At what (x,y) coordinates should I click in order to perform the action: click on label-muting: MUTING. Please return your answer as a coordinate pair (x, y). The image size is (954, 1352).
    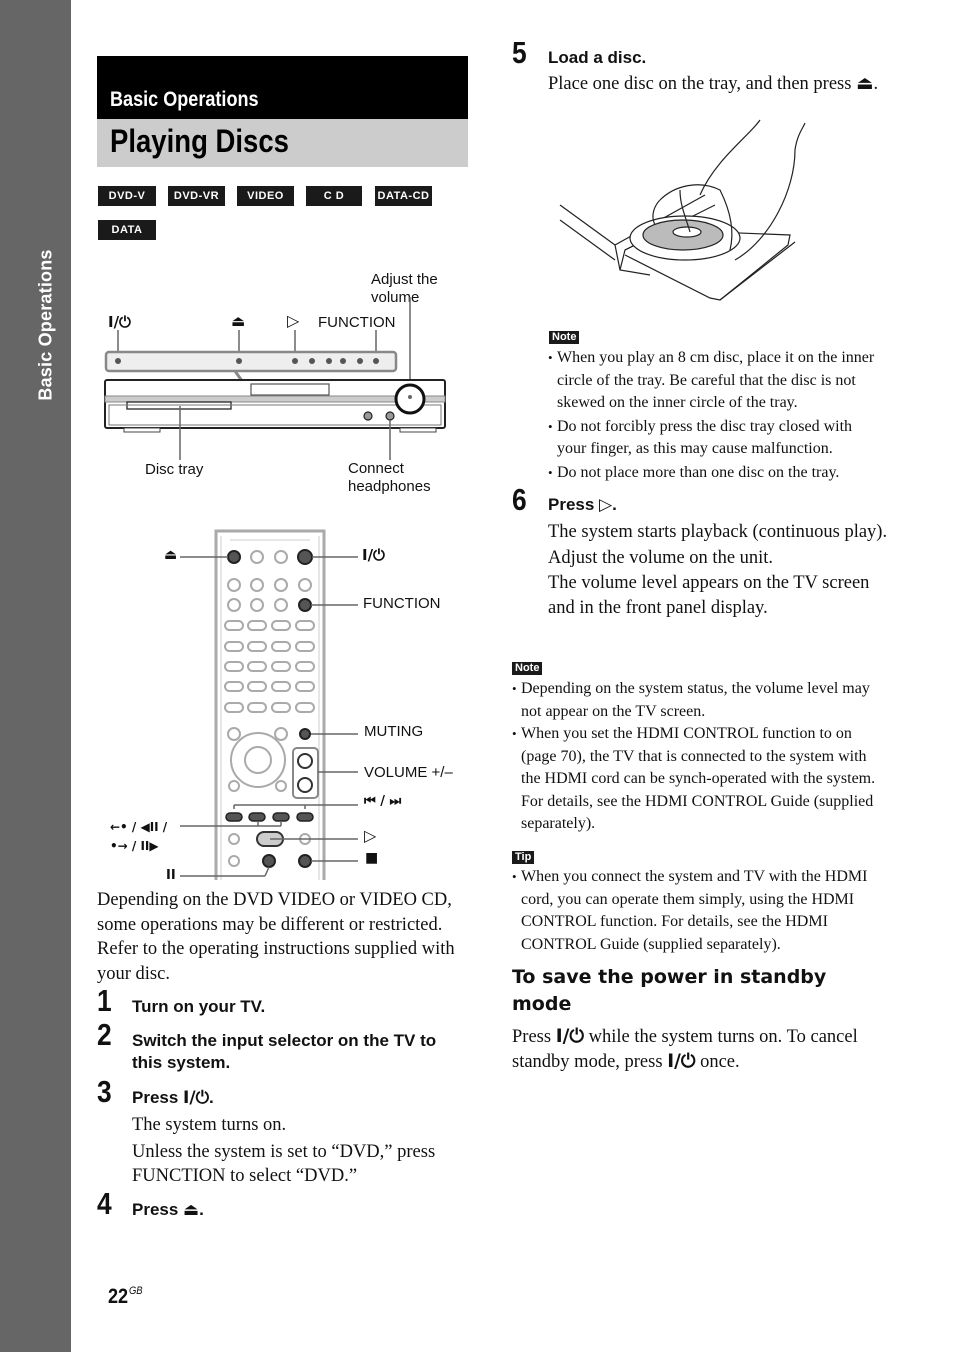
    Looking at the image, I should click on (394, 731).